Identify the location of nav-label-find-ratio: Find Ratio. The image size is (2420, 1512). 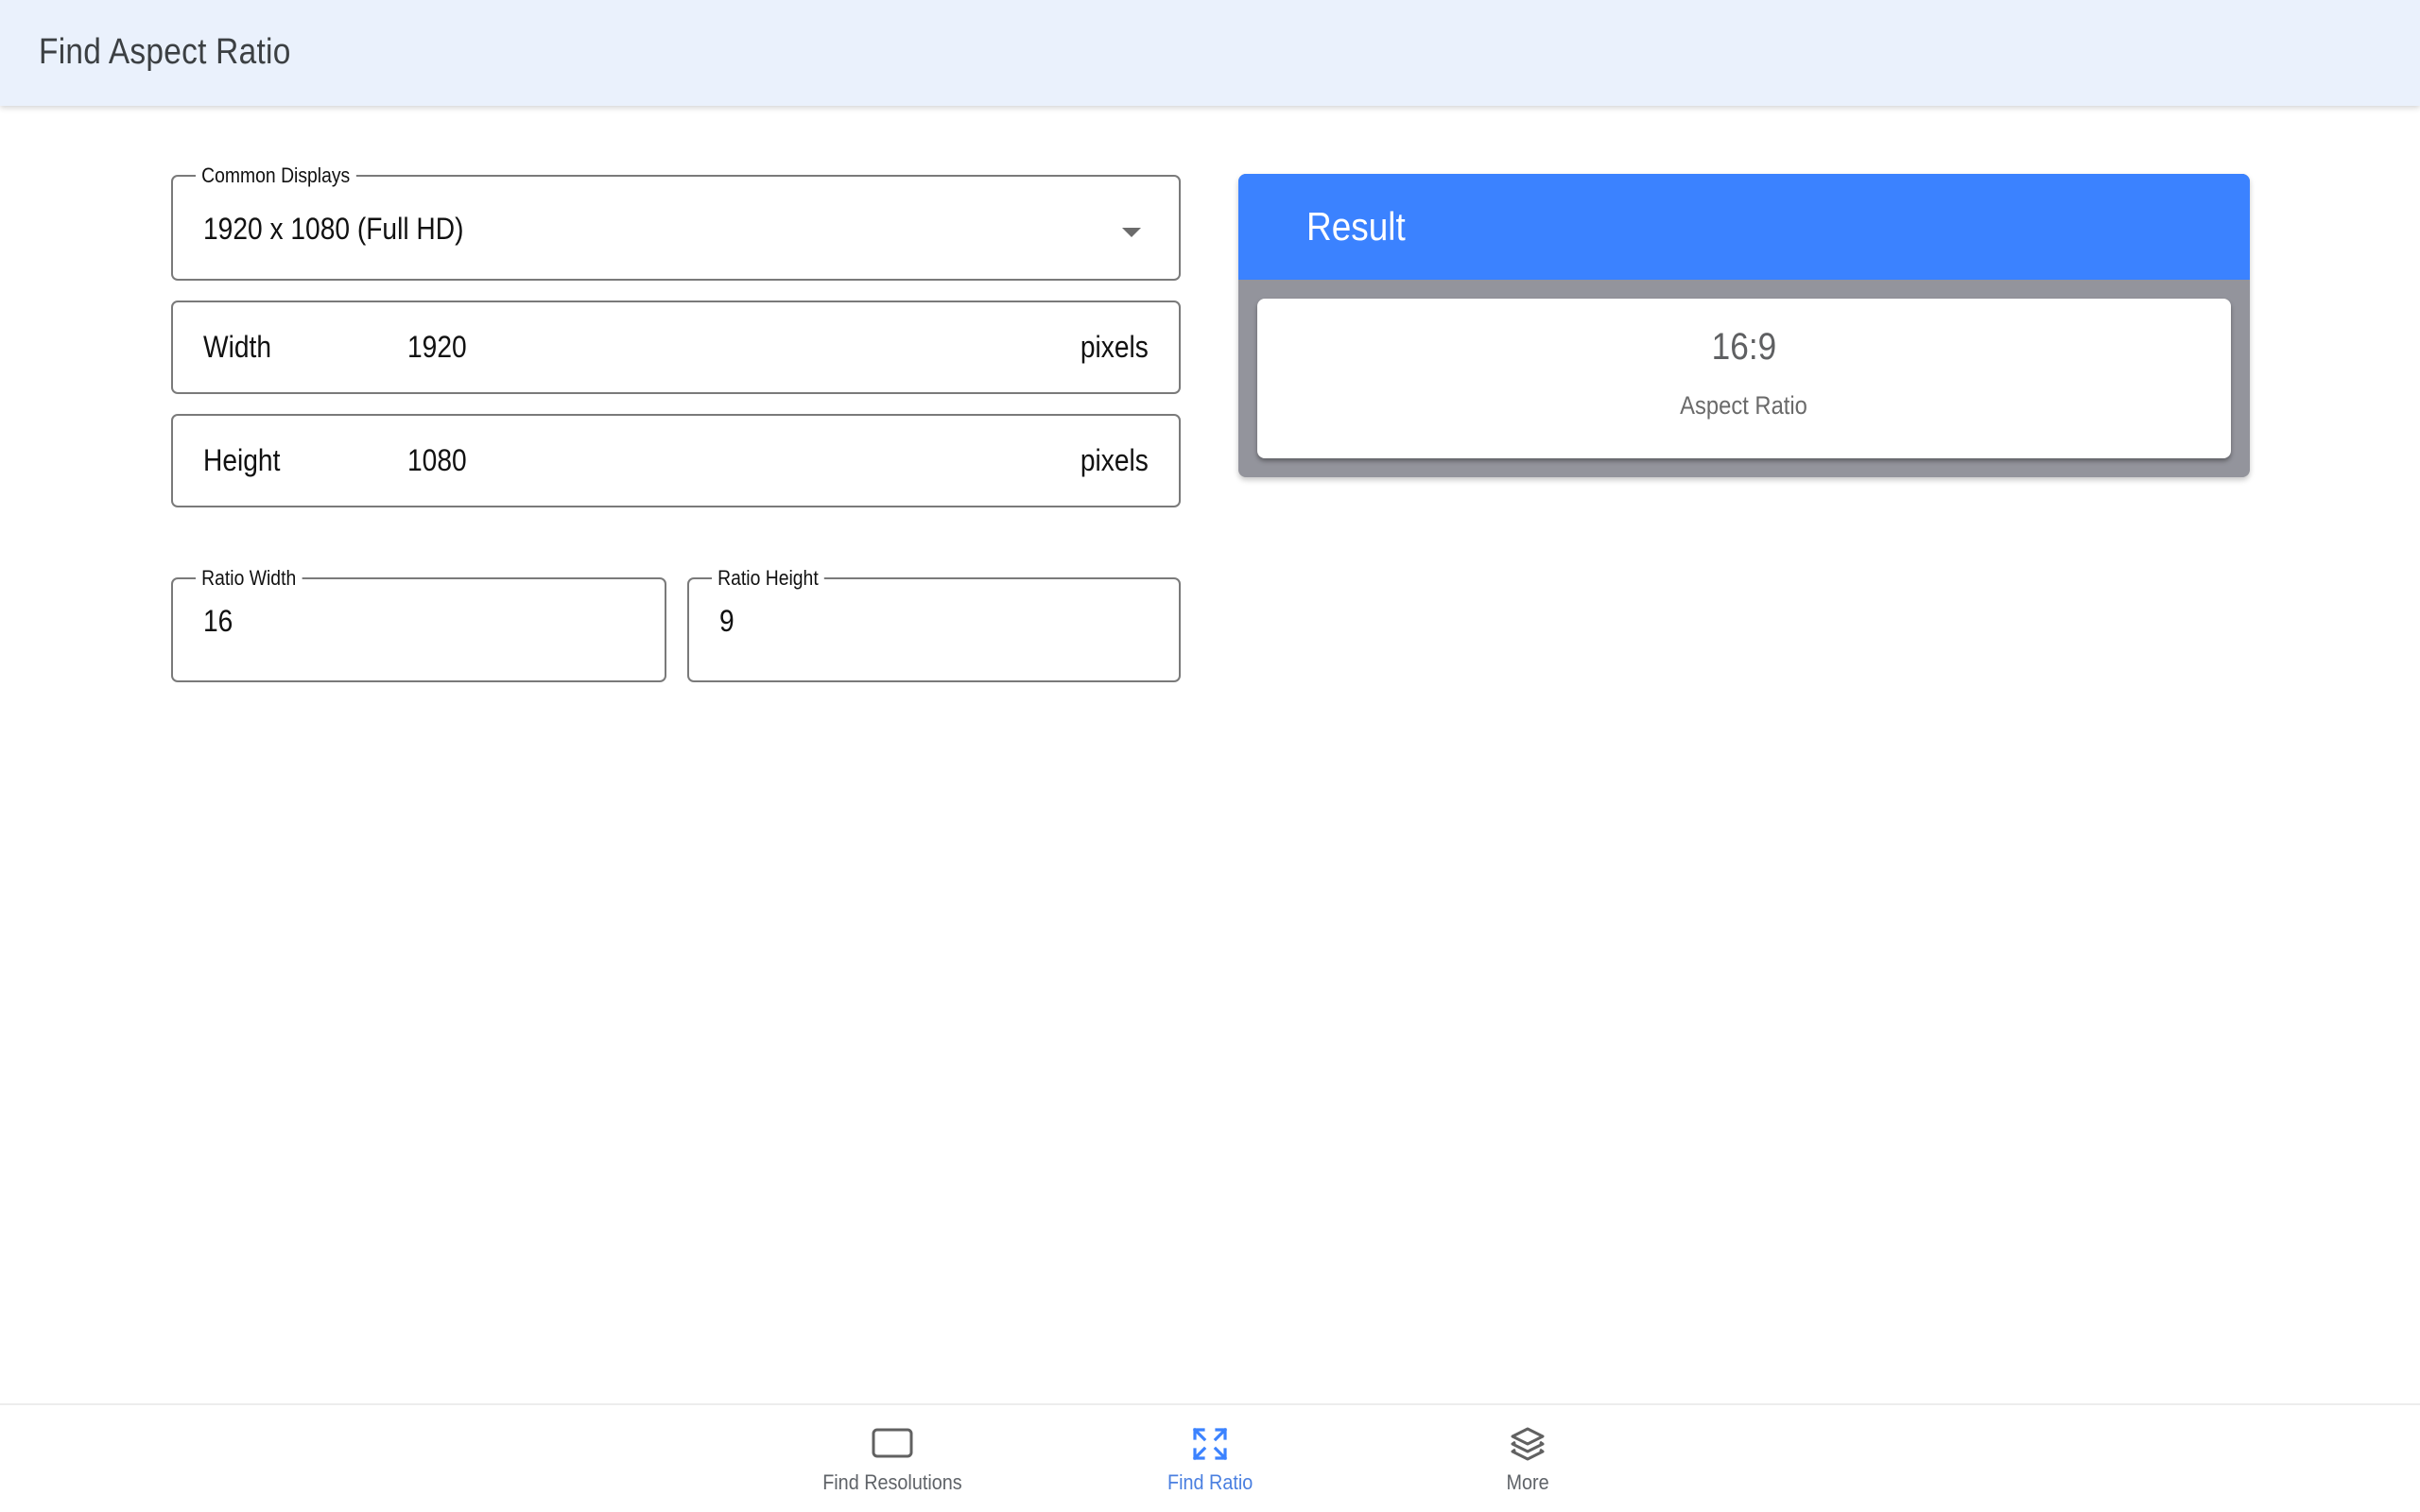
(1210, 1482).